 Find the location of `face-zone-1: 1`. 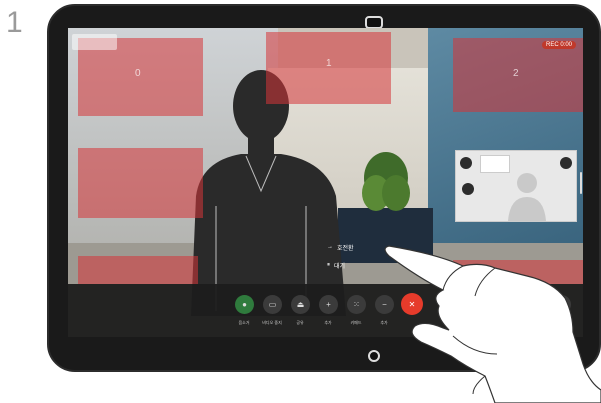

face-zone-1: 1 is located at coordinates (328, 68).